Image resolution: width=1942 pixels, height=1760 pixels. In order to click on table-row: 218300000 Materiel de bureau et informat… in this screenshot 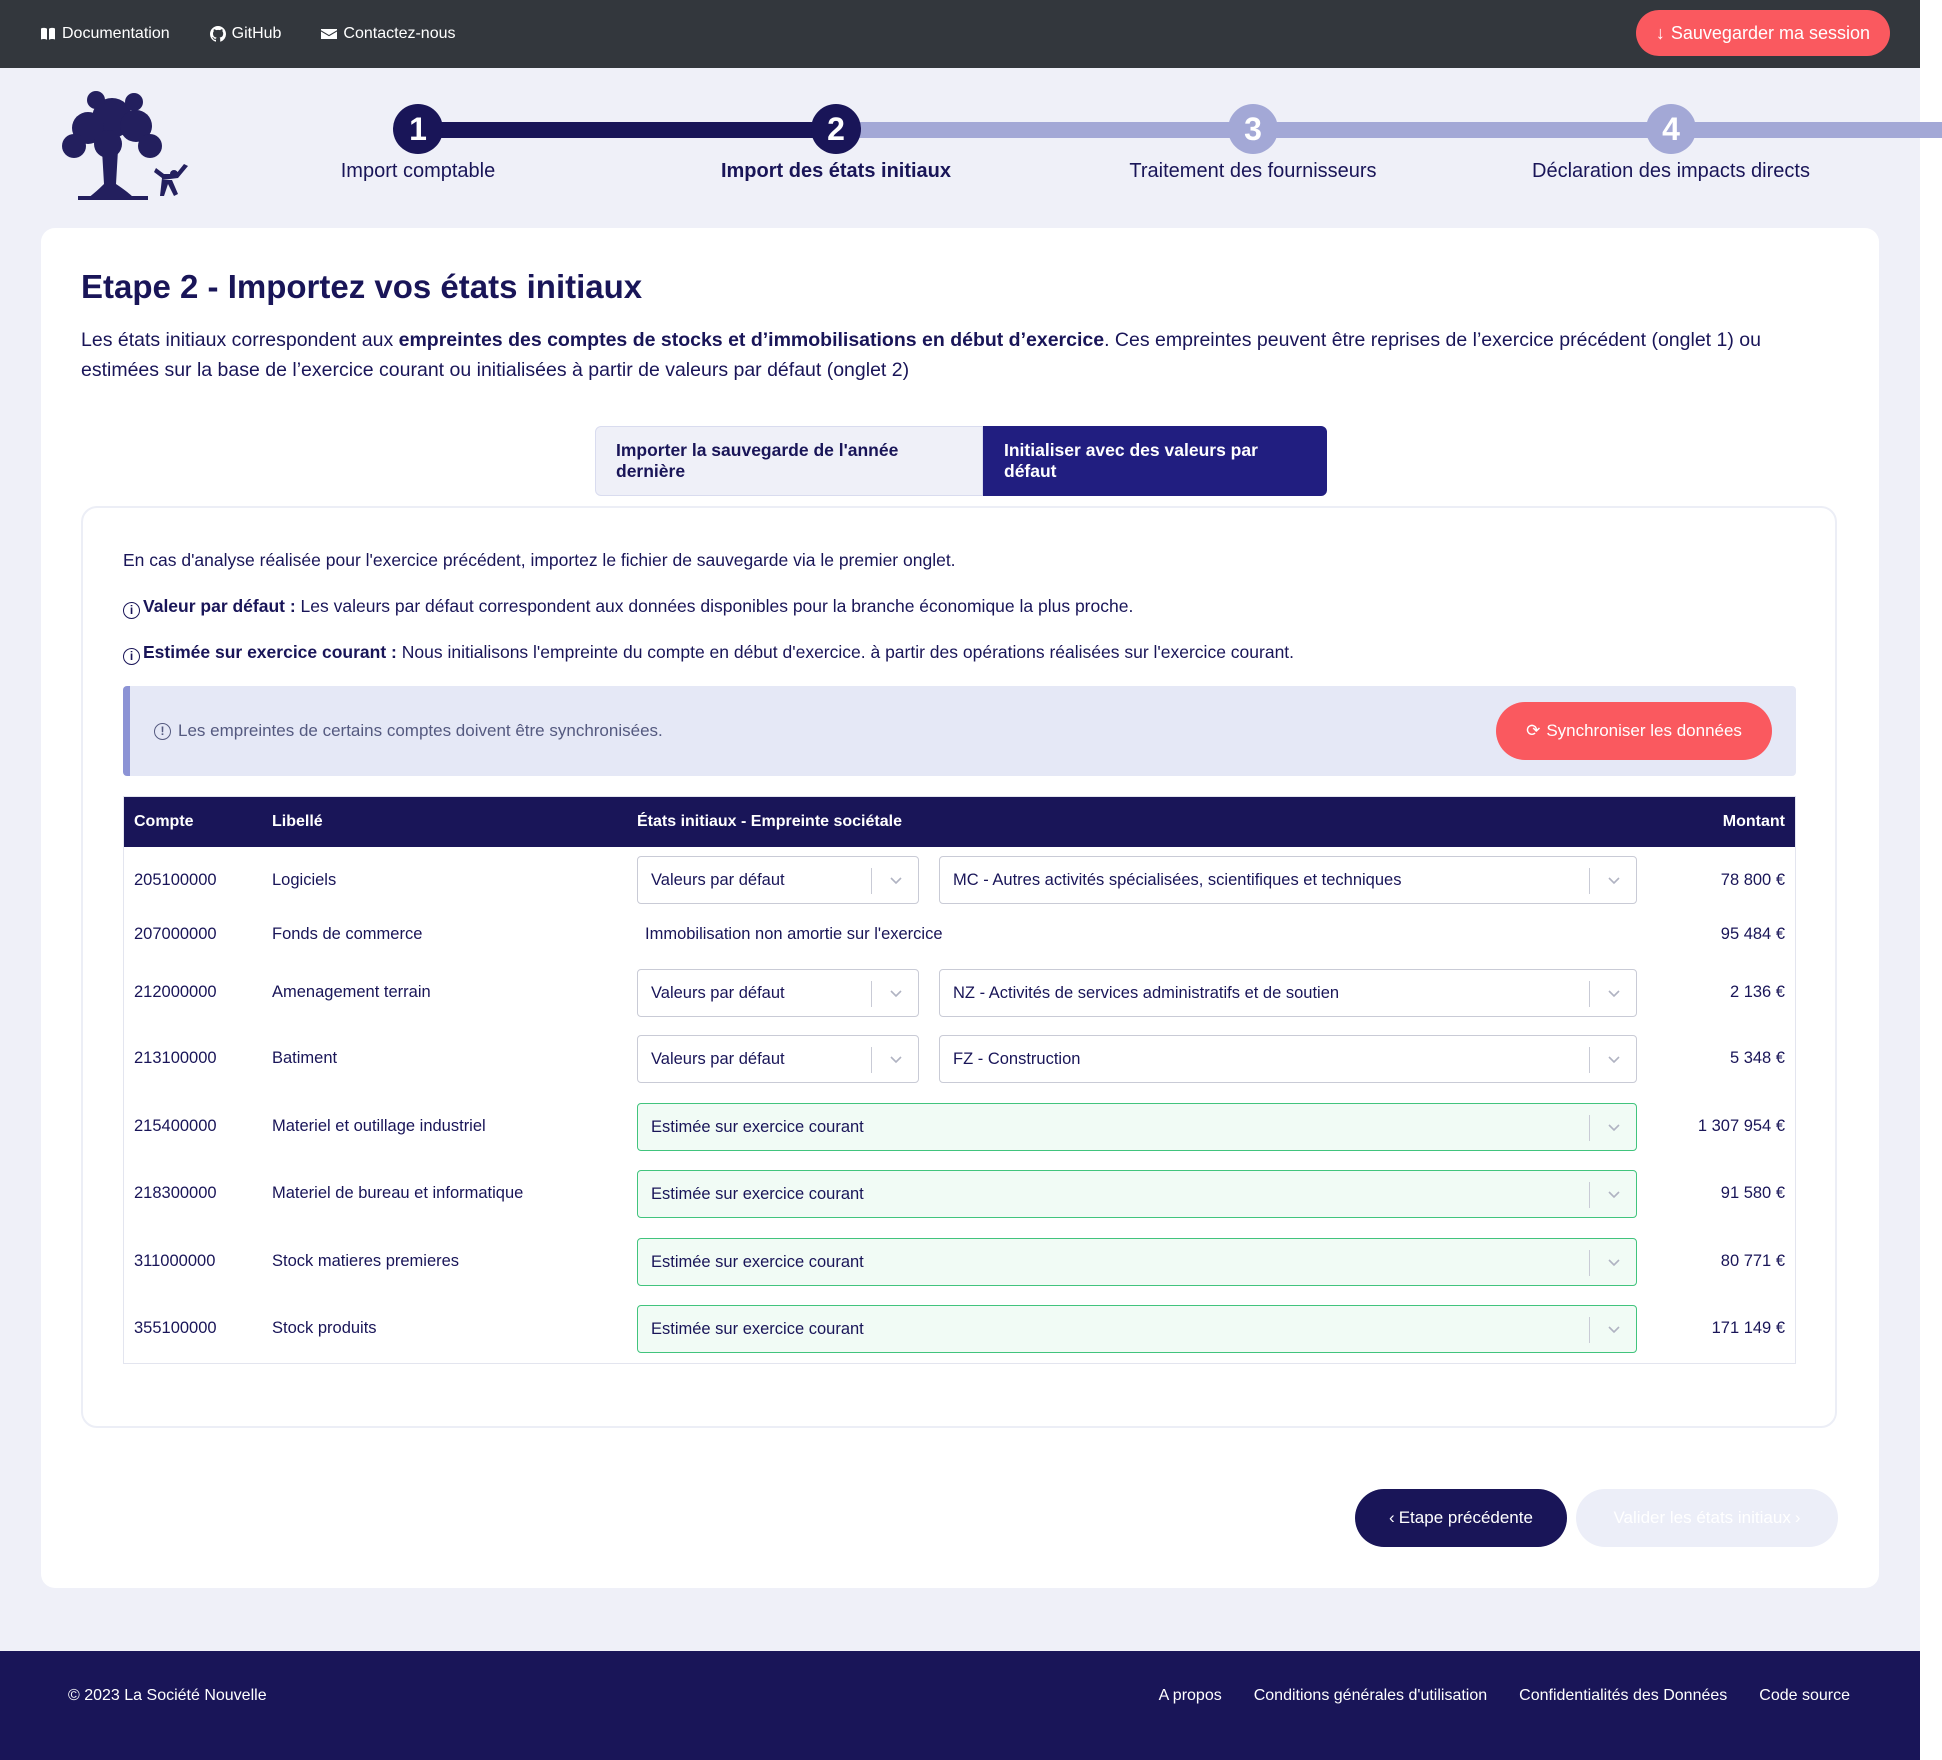, I will do `click(959, 1194)`.